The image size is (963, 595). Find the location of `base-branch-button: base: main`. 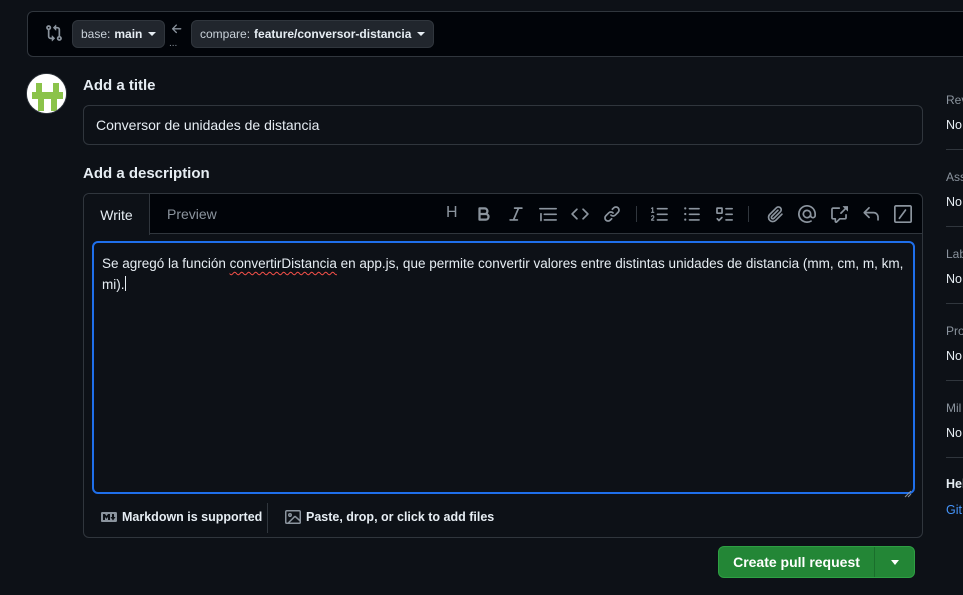

base-branch-button: base: main is located at coordinates (119, 34).